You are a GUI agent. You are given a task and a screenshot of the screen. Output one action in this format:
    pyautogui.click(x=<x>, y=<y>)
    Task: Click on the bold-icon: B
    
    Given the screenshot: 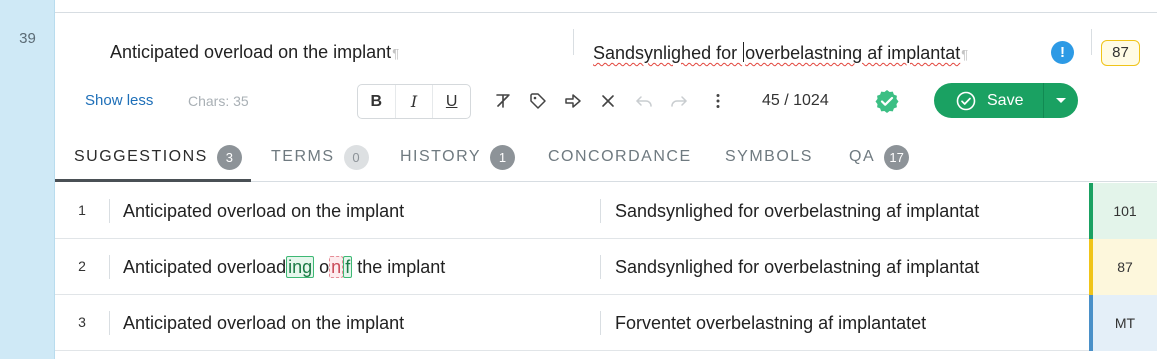 What is the action you would take?
    pyautogui.click(x=376, y=101)
    